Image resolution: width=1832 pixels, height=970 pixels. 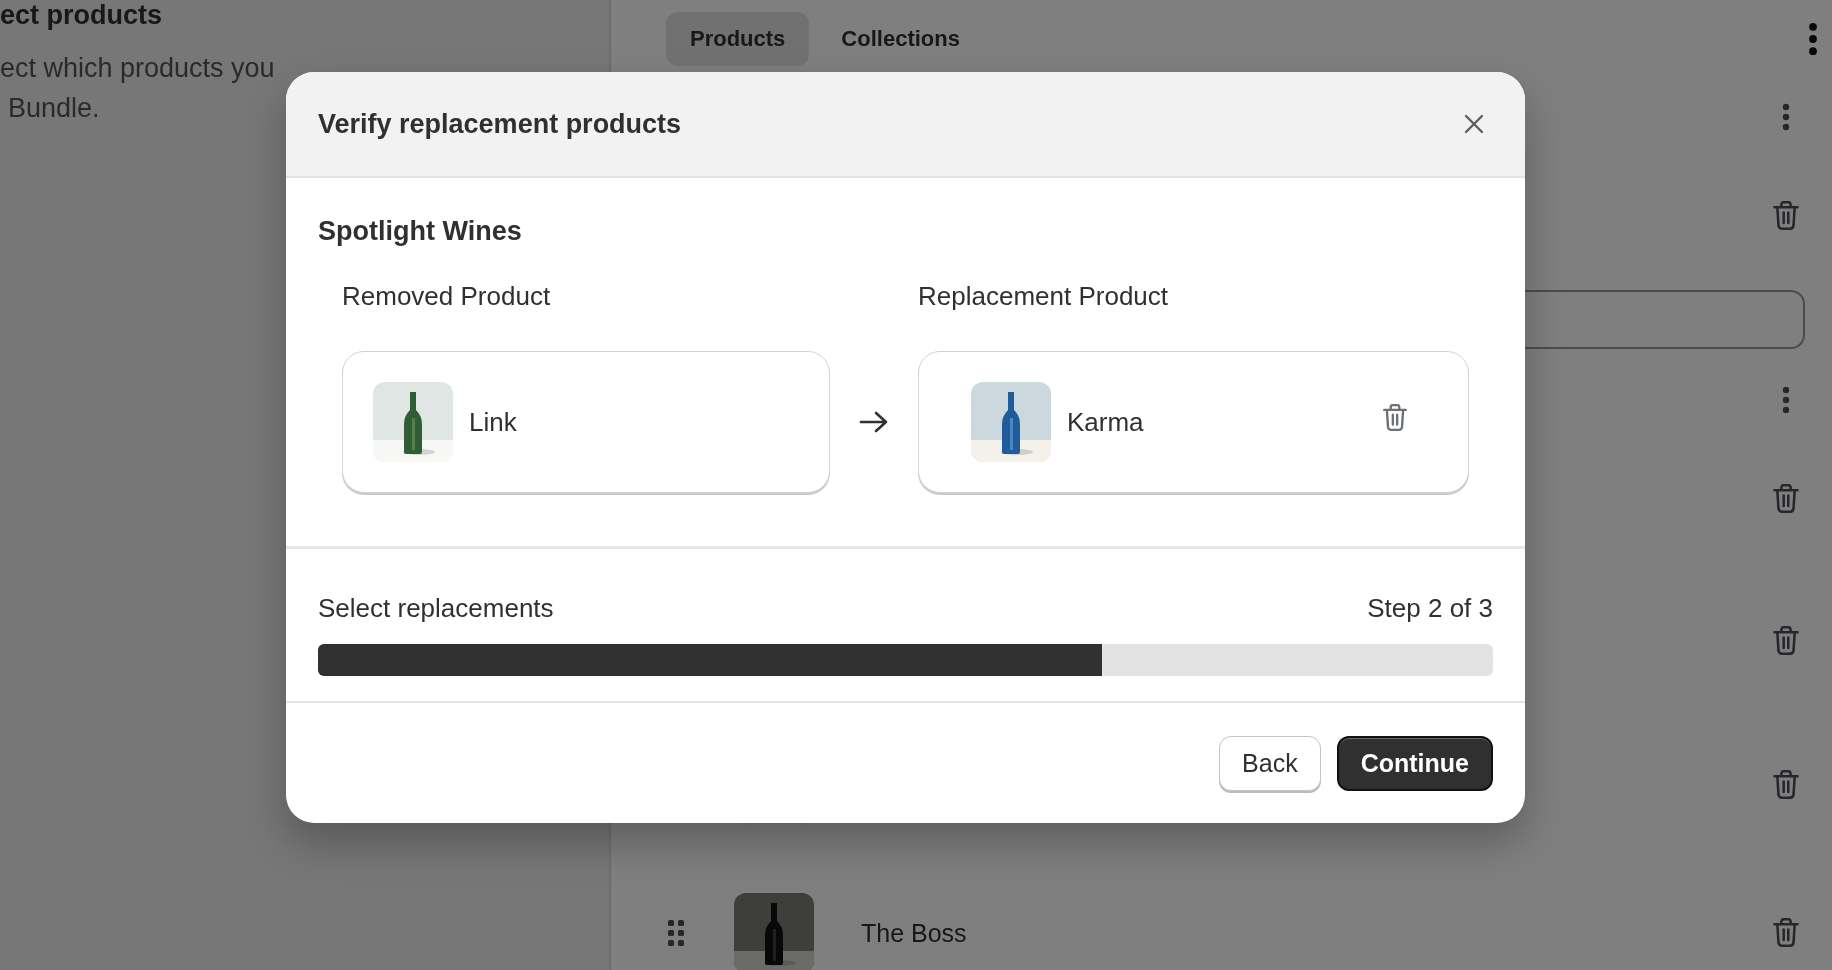 I want to click on column-label: Replacement Product, so click(x=1043, y=296).